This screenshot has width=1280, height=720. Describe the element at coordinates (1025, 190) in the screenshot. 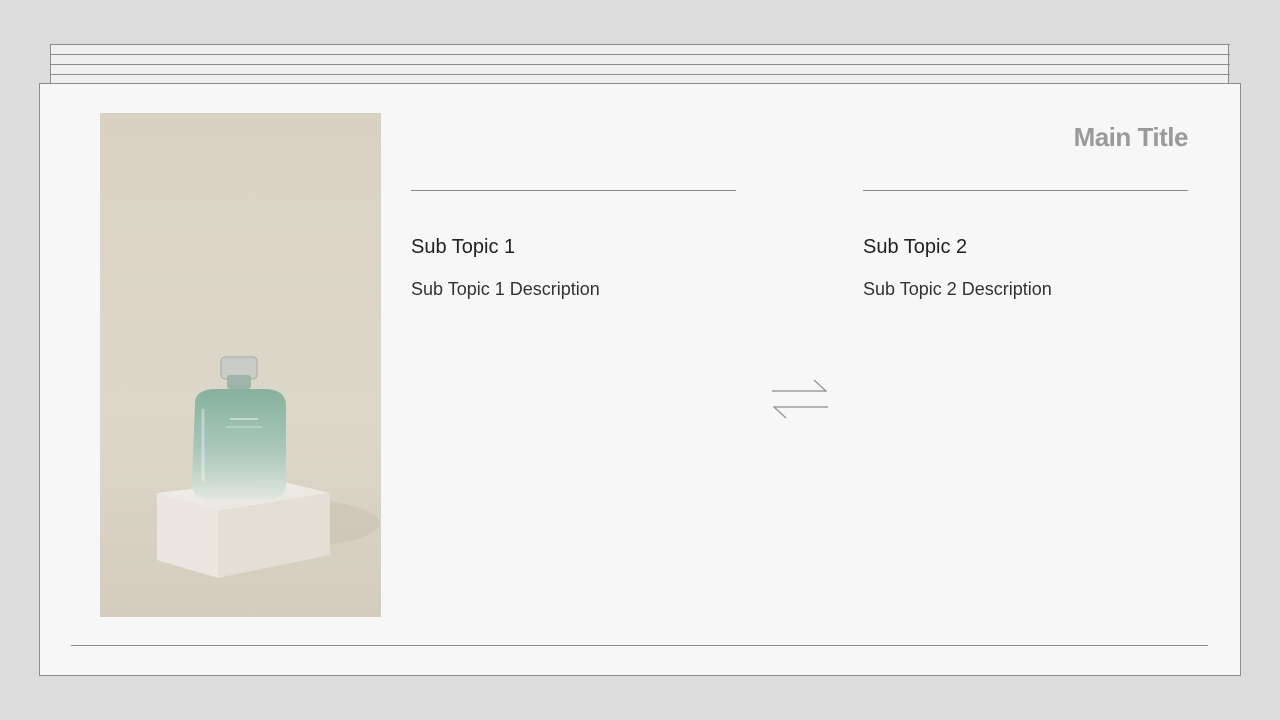

I see `topic-2-divider` at that location.